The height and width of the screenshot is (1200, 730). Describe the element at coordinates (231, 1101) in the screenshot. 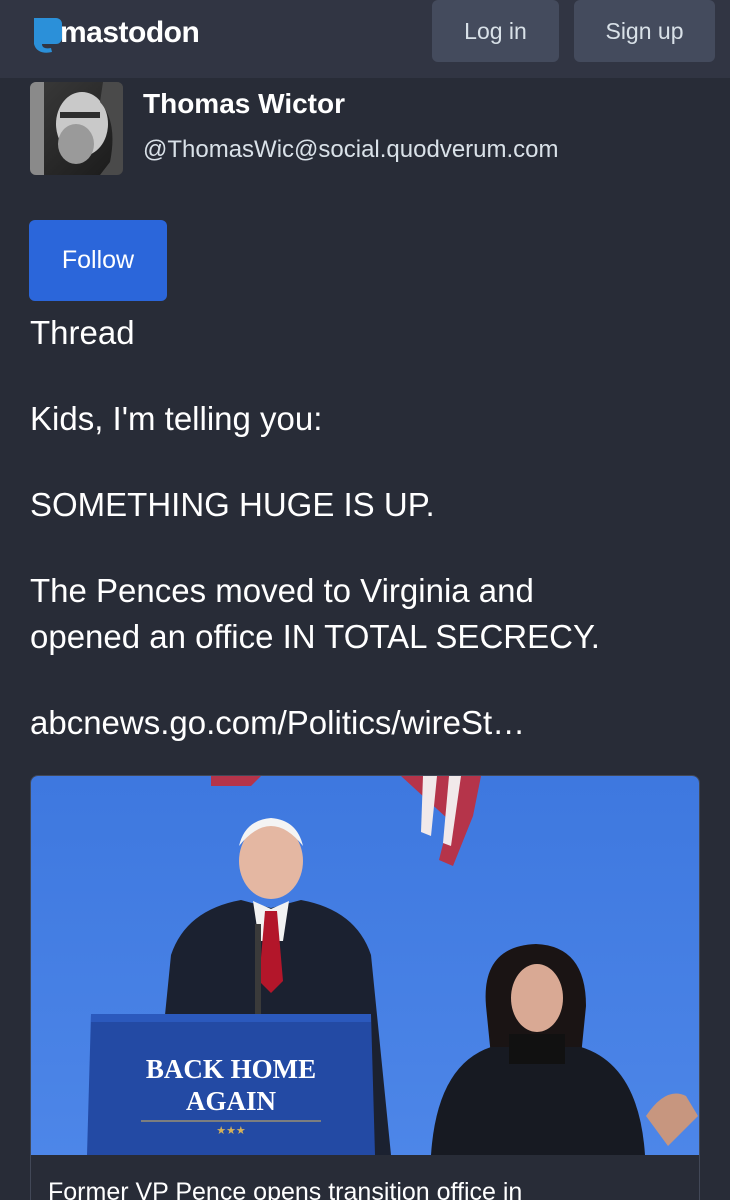

I see `podium-line2: AGAIN` at that location.